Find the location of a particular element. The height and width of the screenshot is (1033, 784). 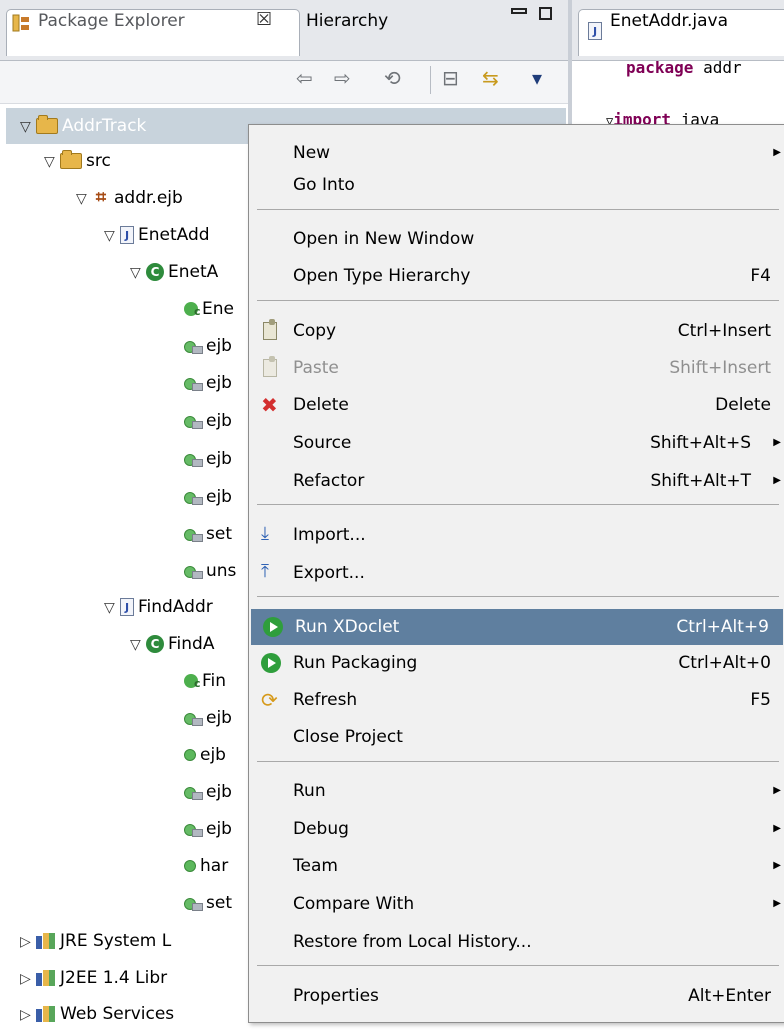

menu-item-label: Source is located at coordinates (322, 443).